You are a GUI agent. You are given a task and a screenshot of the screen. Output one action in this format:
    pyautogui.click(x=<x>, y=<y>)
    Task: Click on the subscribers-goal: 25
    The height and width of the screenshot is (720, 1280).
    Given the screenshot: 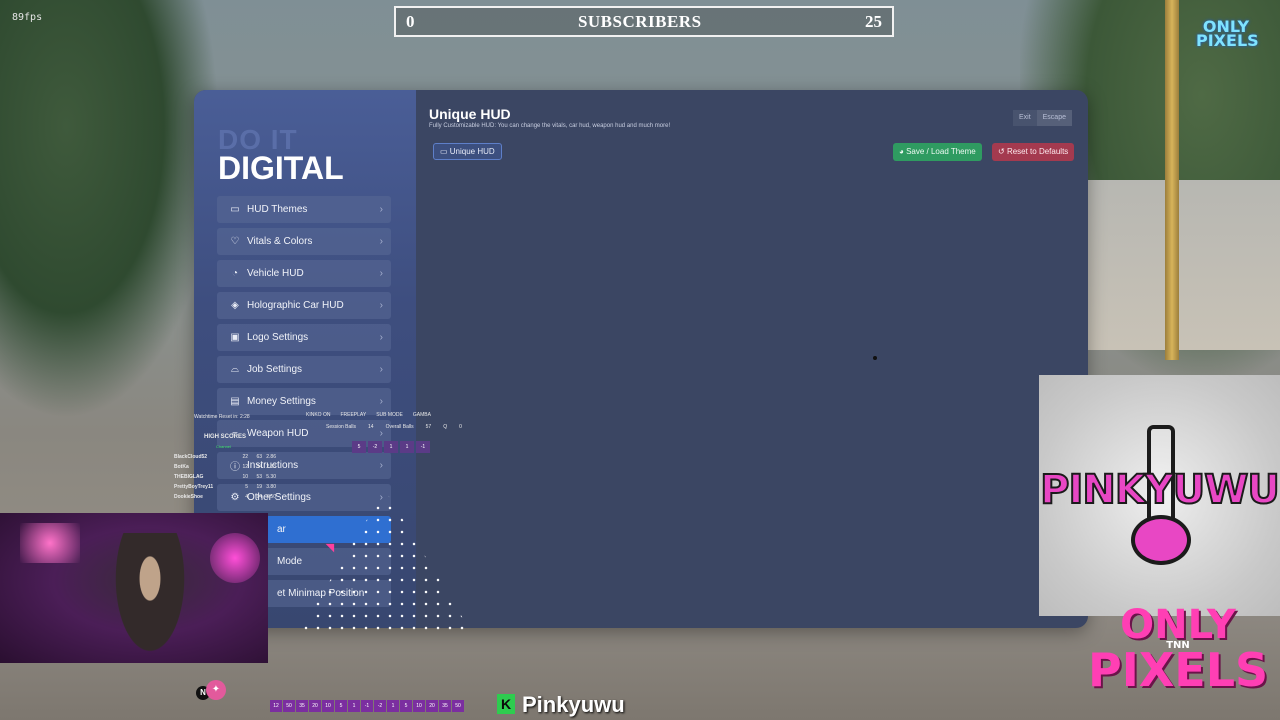 What is the action you would take?
    pyautogui.click(x=873, y=21)
    